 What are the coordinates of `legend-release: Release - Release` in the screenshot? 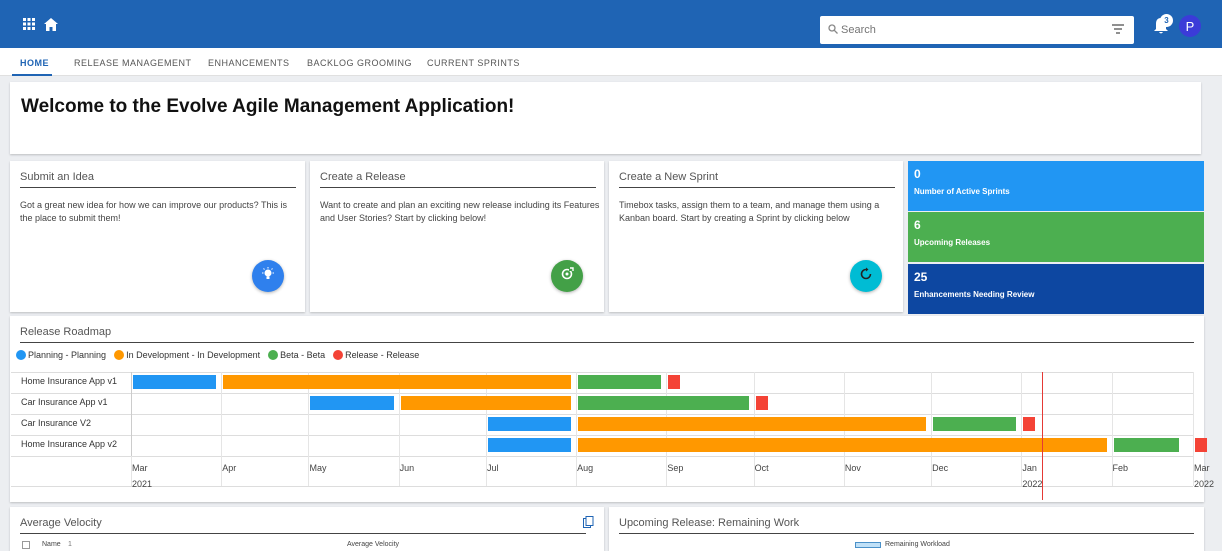 It's located at (376, 355).